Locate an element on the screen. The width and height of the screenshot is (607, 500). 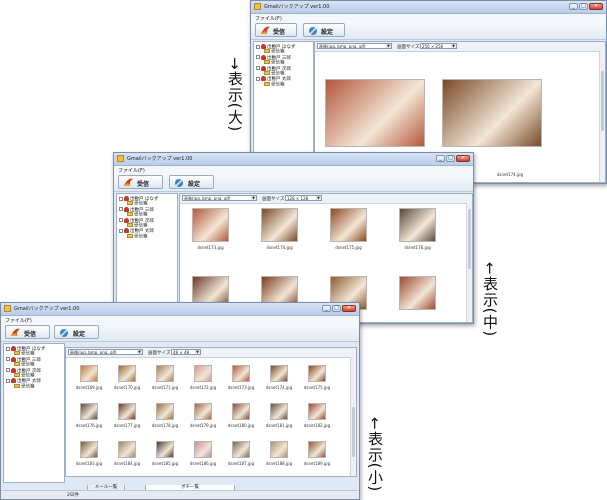
thumbnail-caption: dsnet186.jpg is located at coordinates (203, 463).